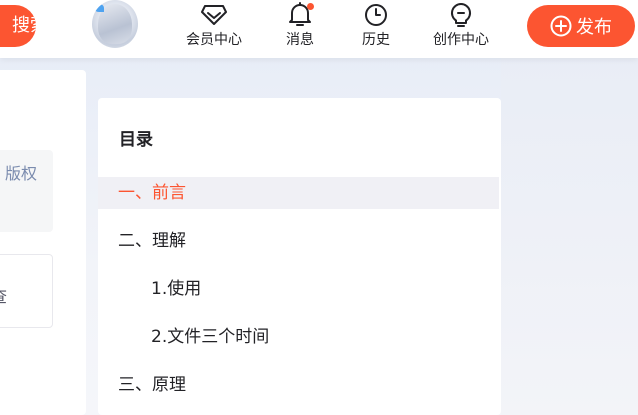 This screenshot has height=415, width=638. I want to click on search-button-label: 搜索, so click(24, 25).